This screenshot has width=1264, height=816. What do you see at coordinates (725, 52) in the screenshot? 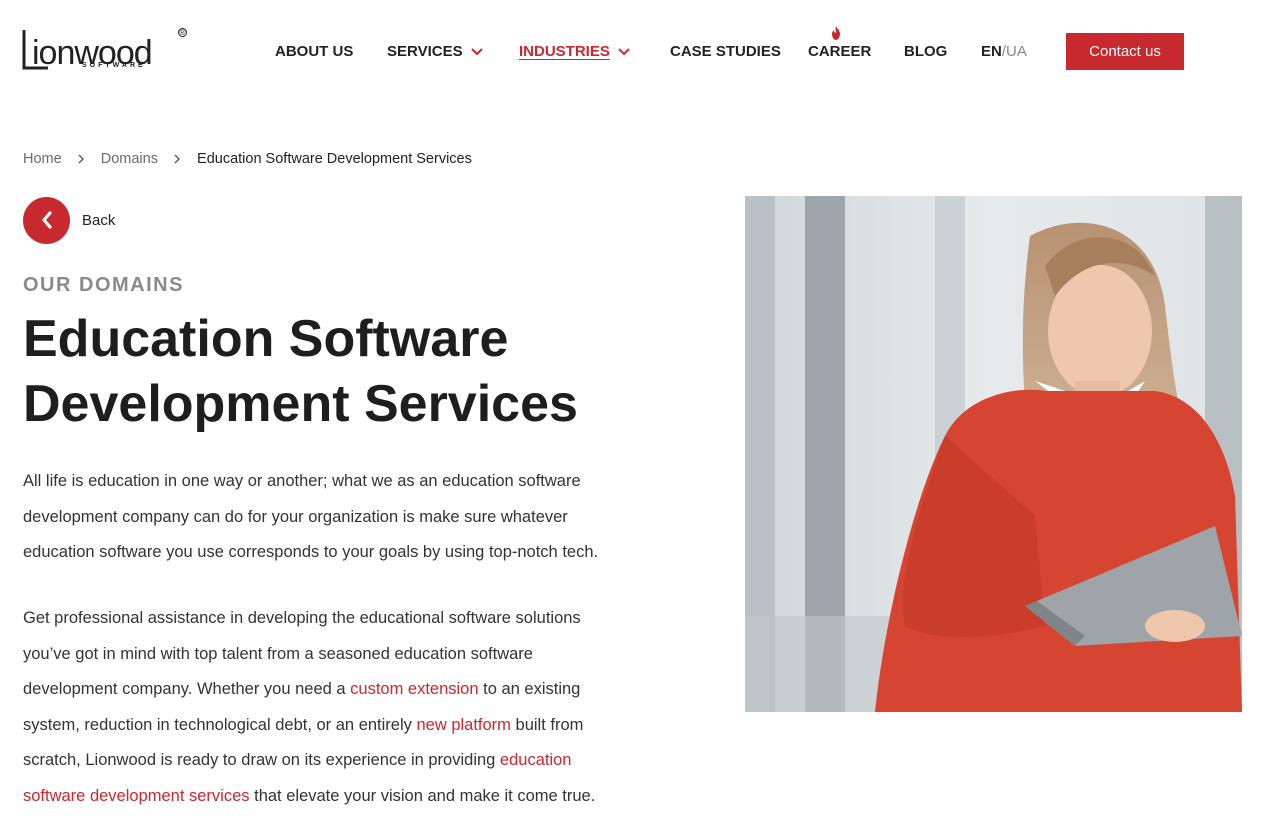
I see `nav-case-studies: CASE STUDIES` at bounding box center [725, 52].